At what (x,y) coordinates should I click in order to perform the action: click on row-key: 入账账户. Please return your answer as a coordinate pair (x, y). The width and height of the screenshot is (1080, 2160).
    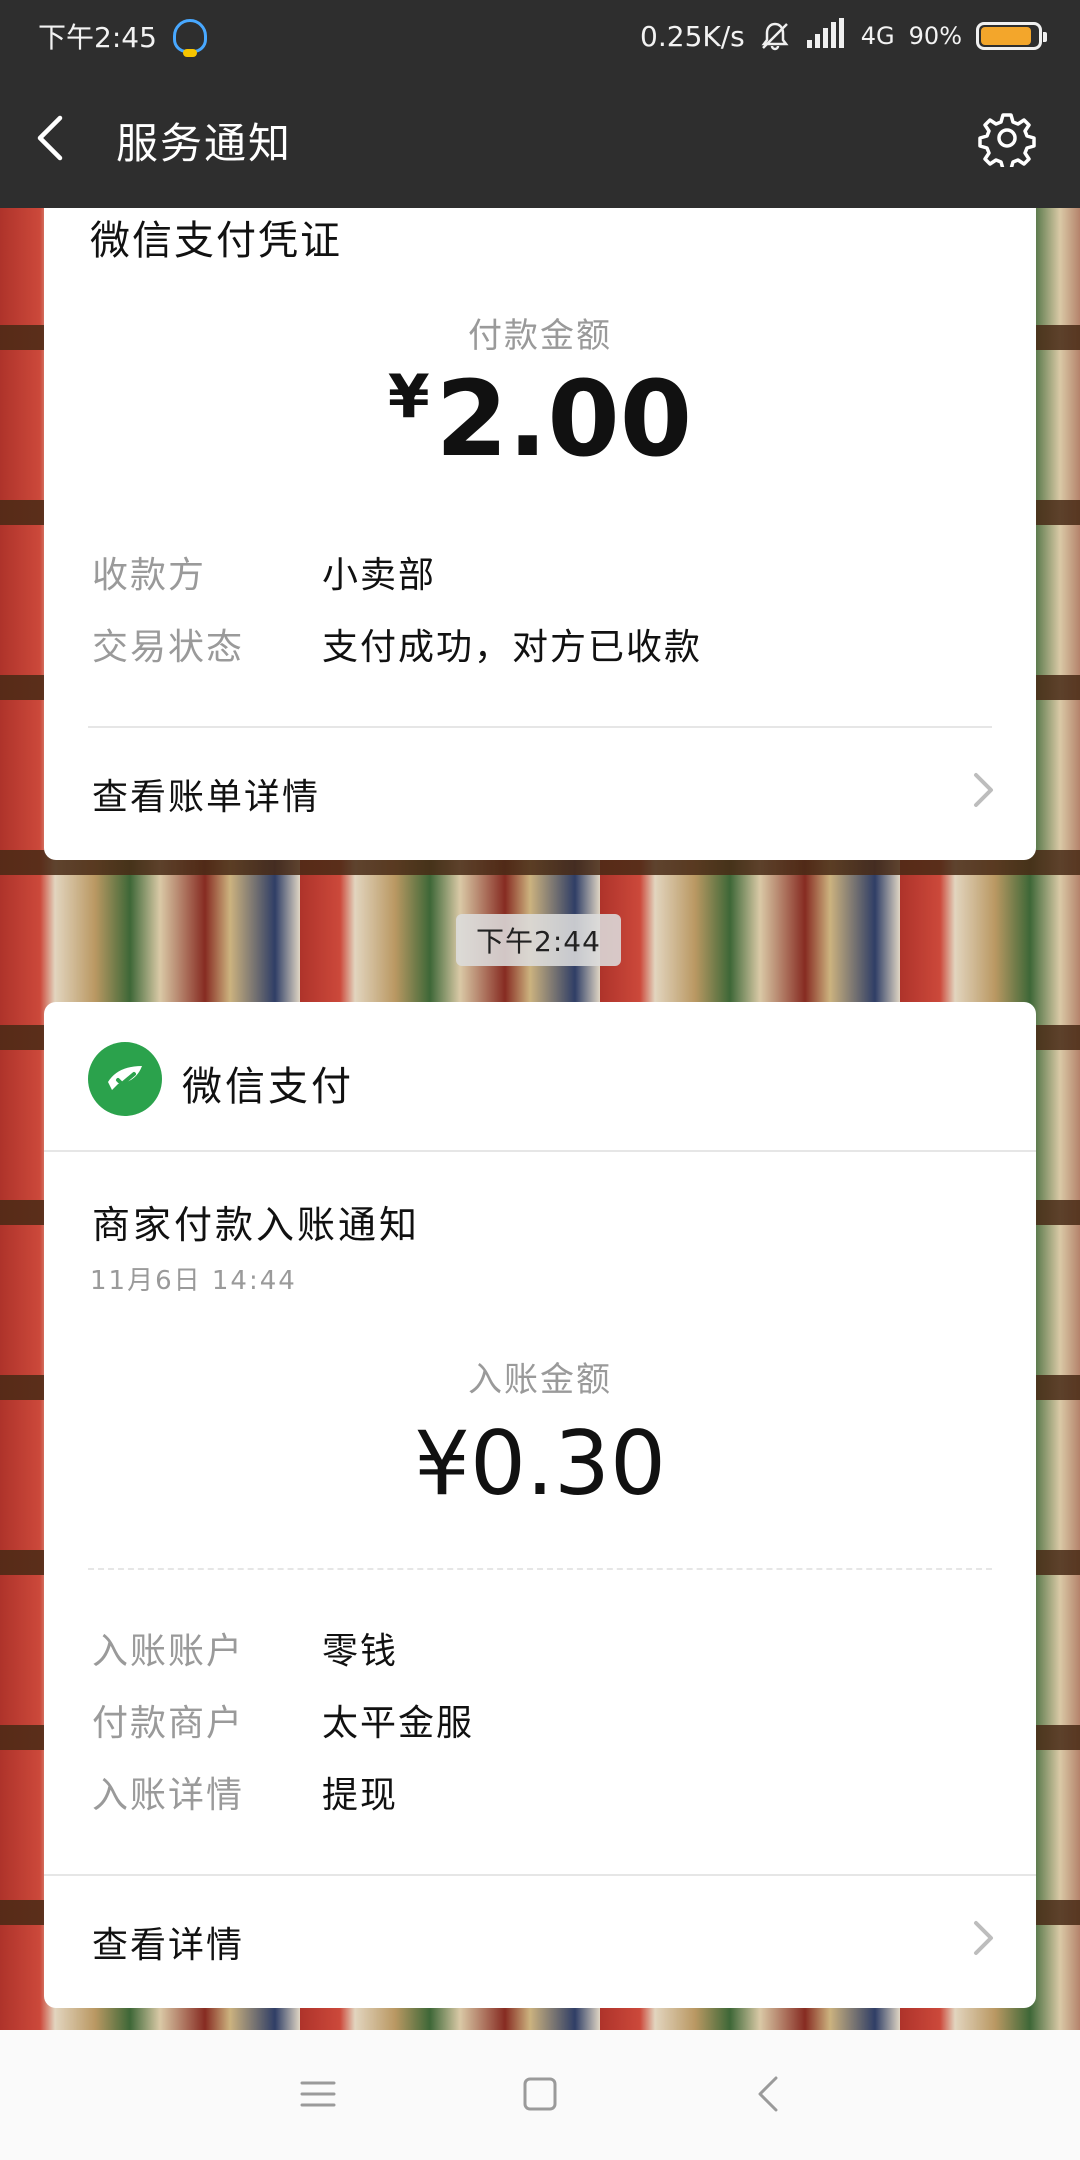
    Looking at the image, I should click on (168, 1651).